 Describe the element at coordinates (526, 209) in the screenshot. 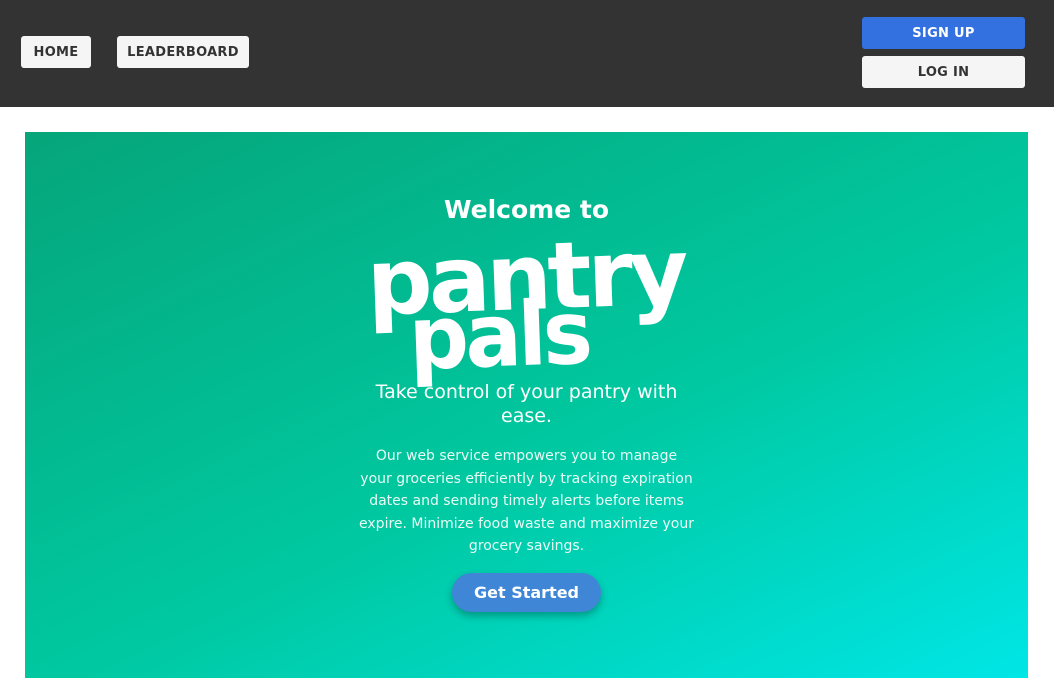

I see `welcome-heading: Welcome to` at that location.